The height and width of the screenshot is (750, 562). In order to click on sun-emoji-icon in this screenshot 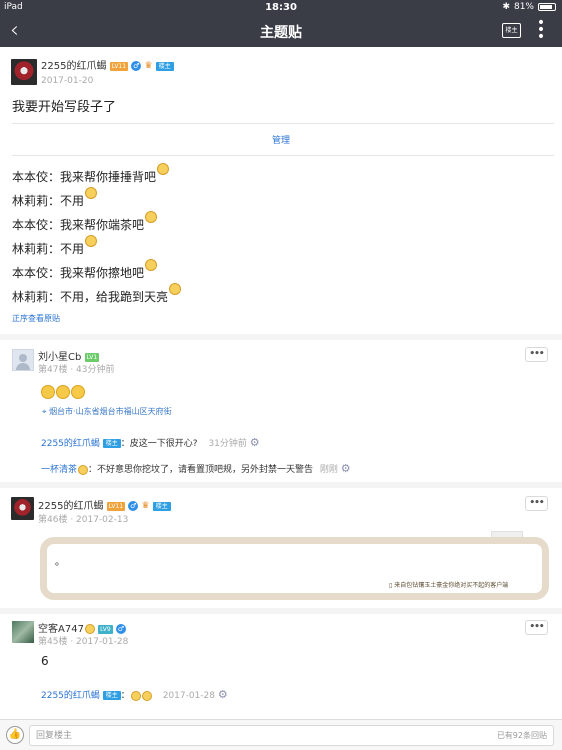, I will do `click(83, 469)`.